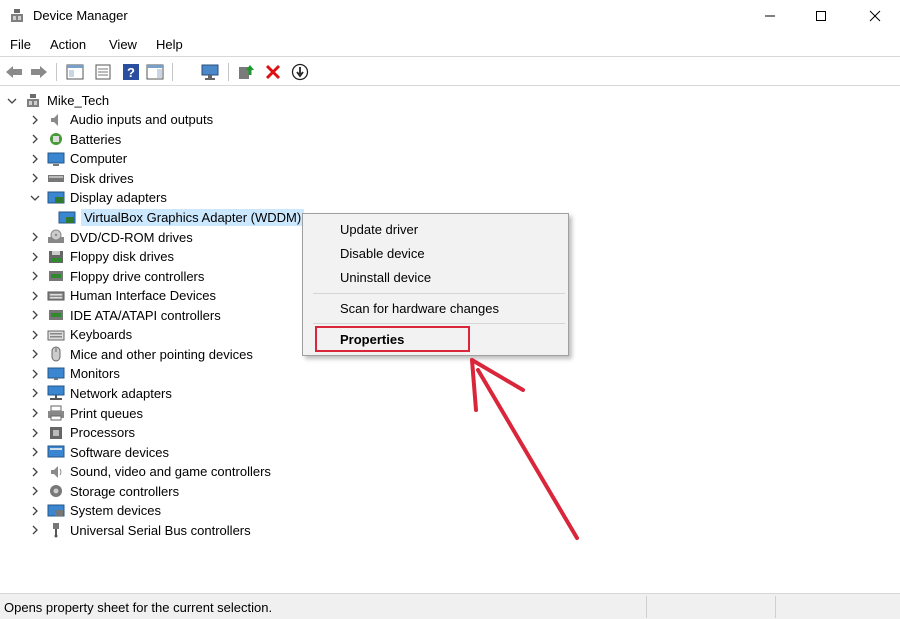  What do you see at coordinates (20, 44) in the screenshot?
I see `menu-file: File` at bounding box center [20, 44].